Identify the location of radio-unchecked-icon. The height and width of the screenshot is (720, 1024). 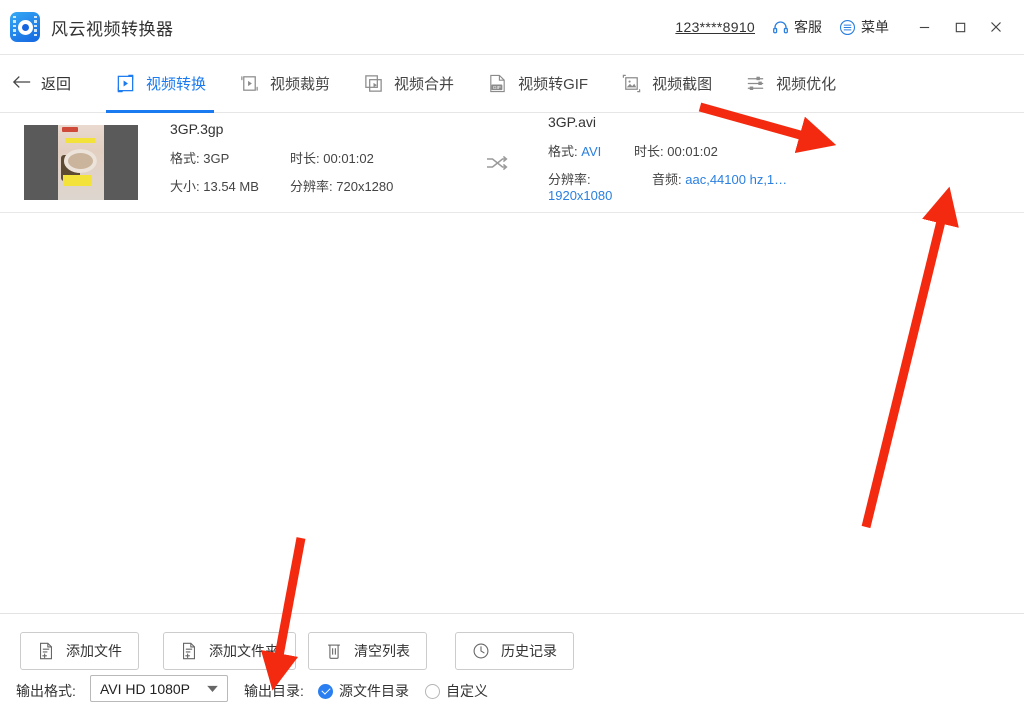
(432, 691).